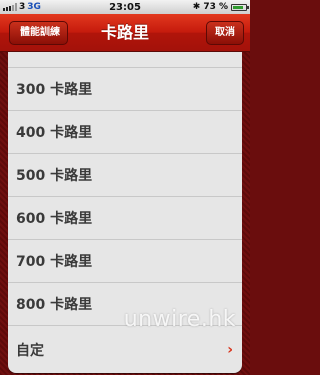 Image resolution: width=320 pixels, height=375 pixels. Describe the element at coordinates (10, 7) in the screenshot. I see `signal-bars-icon` at that location.